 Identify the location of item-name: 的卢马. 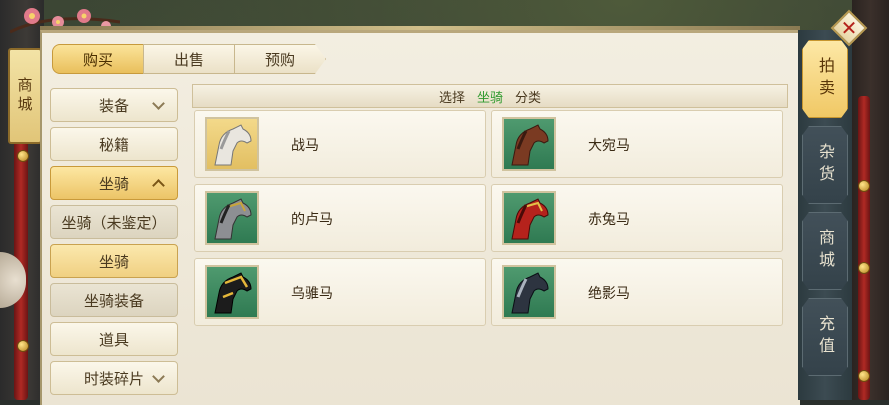
(312, 220).